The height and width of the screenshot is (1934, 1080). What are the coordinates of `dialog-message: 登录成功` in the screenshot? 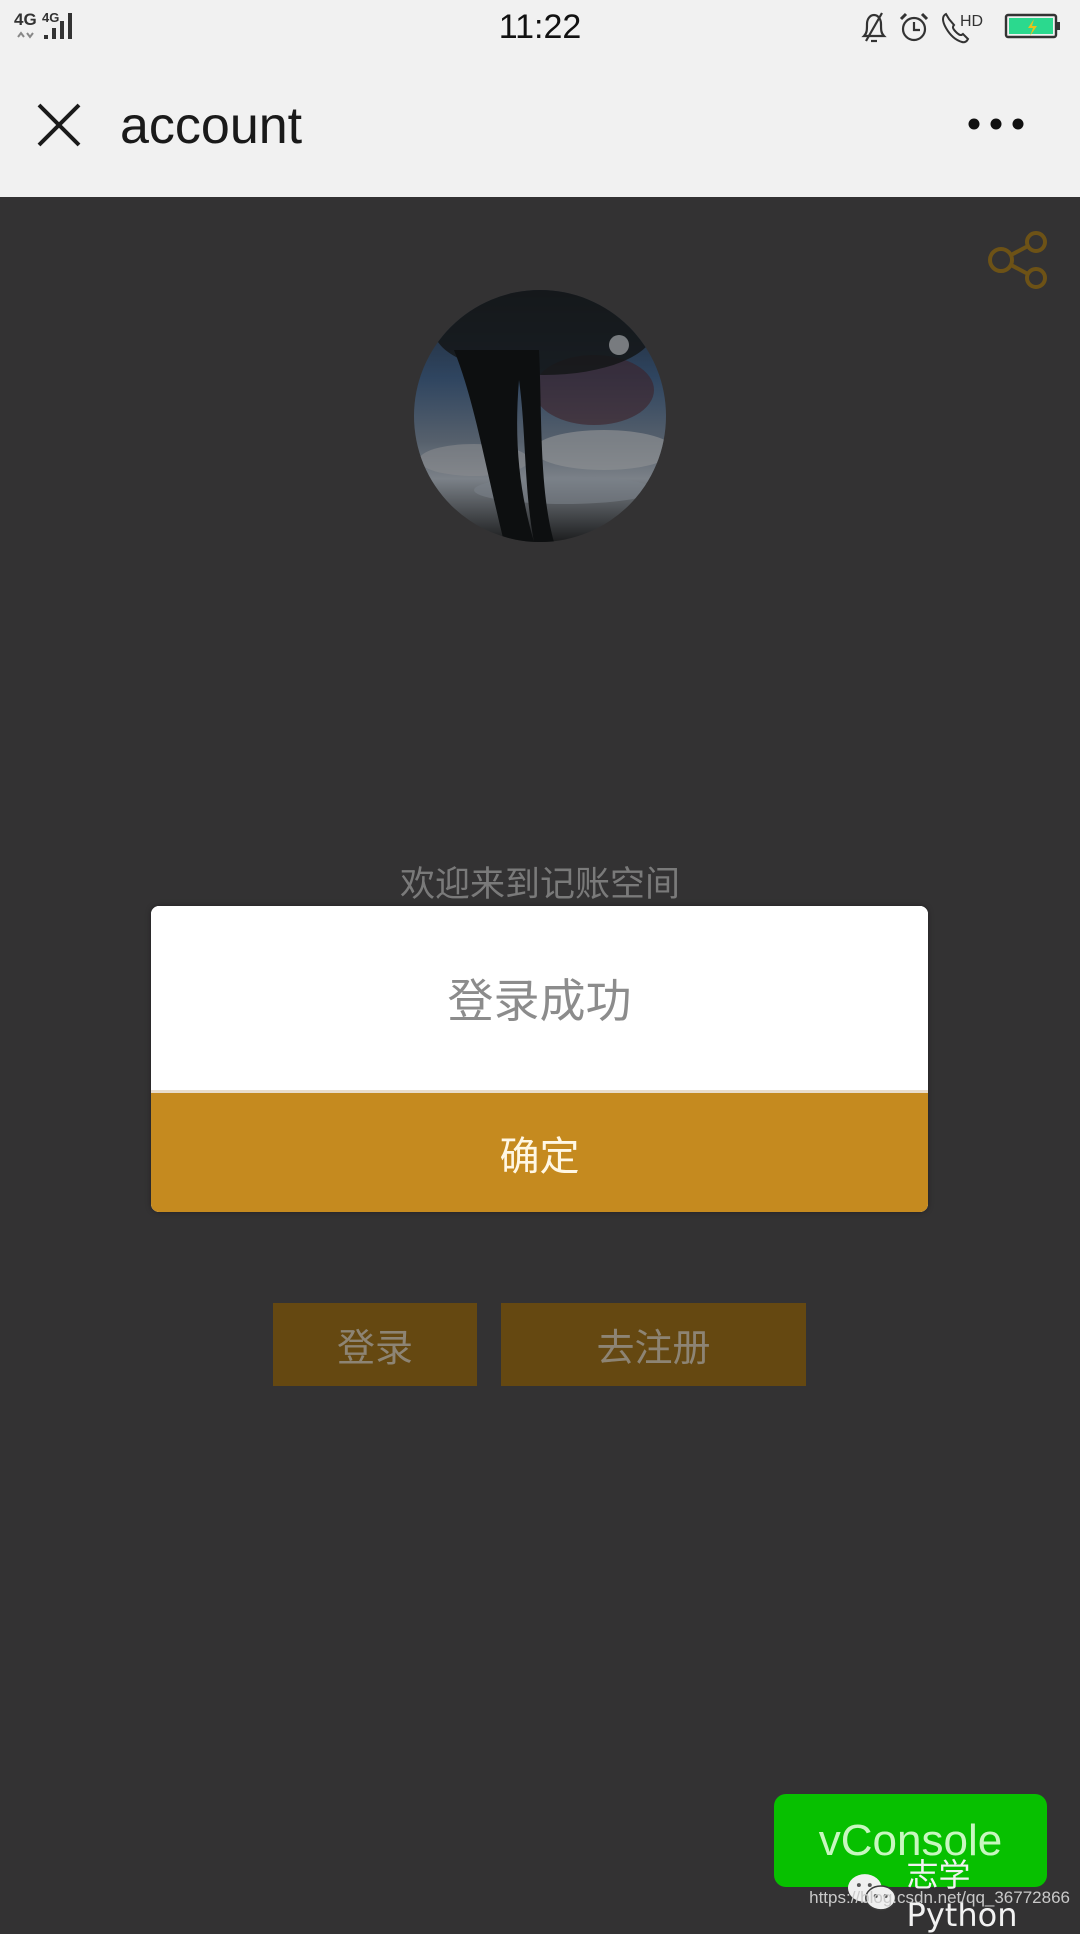 It's located at (539, 999).